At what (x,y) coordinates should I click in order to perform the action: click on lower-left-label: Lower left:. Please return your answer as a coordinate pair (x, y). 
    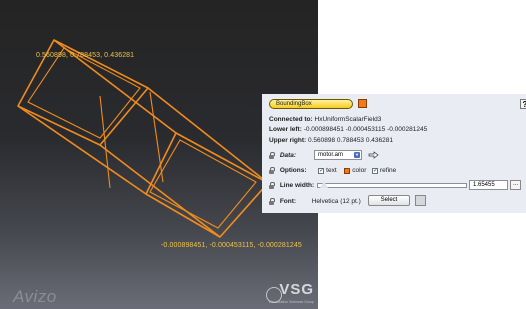
    Looking at the image, I should click on (285, 129).